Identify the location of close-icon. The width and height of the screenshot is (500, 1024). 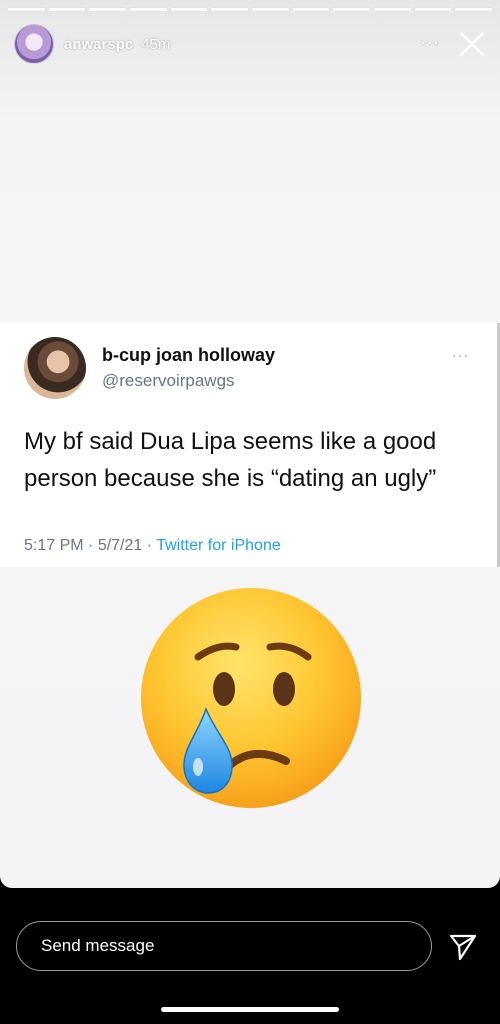
(472, 44).